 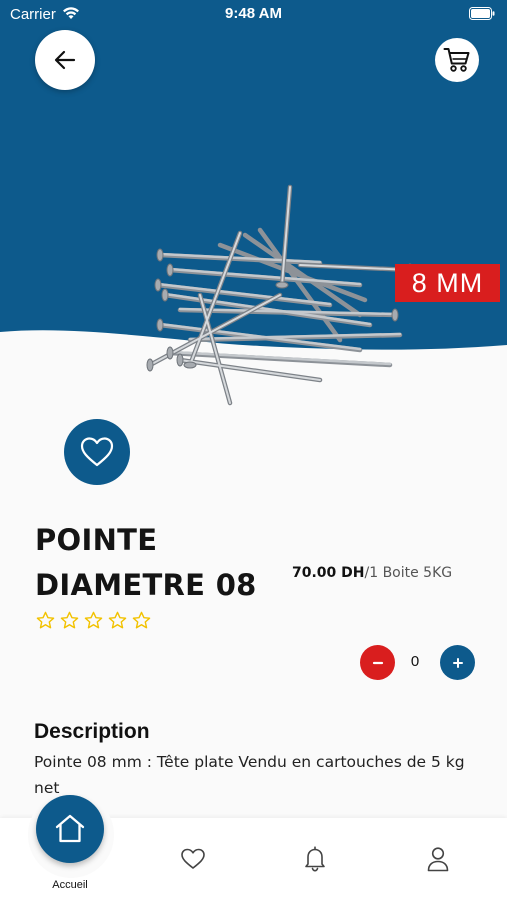 I want to click on price-unit: /1 Boite 5KG, so click(x=408, y=573).